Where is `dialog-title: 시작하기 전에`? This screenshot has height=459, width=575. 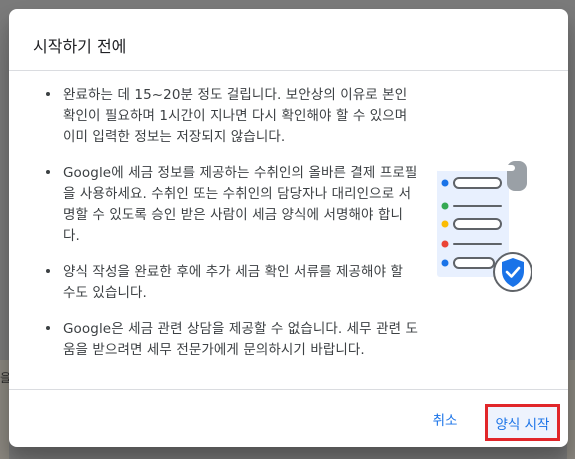
dialog-title: 시작하기 전에 is located at coordinates (80, 46).